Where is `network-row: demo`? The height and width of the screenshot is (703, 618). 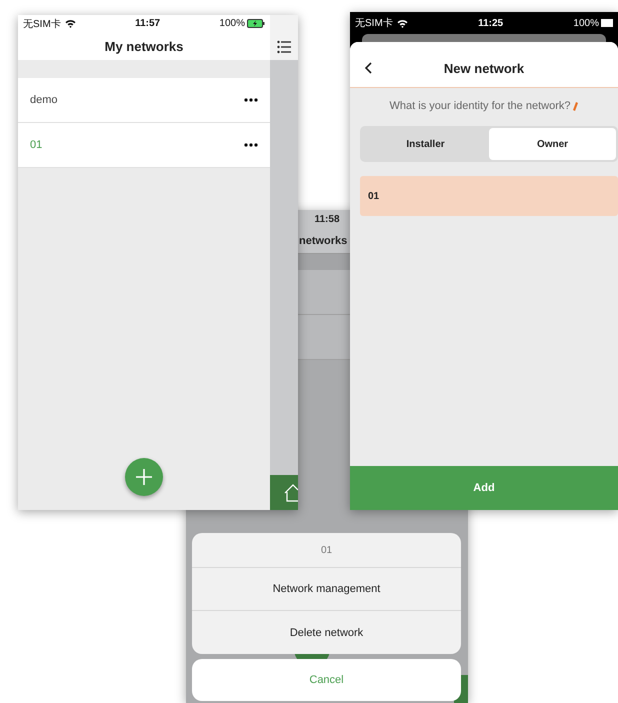
network-row: demo is located at coordinates (144, 100).